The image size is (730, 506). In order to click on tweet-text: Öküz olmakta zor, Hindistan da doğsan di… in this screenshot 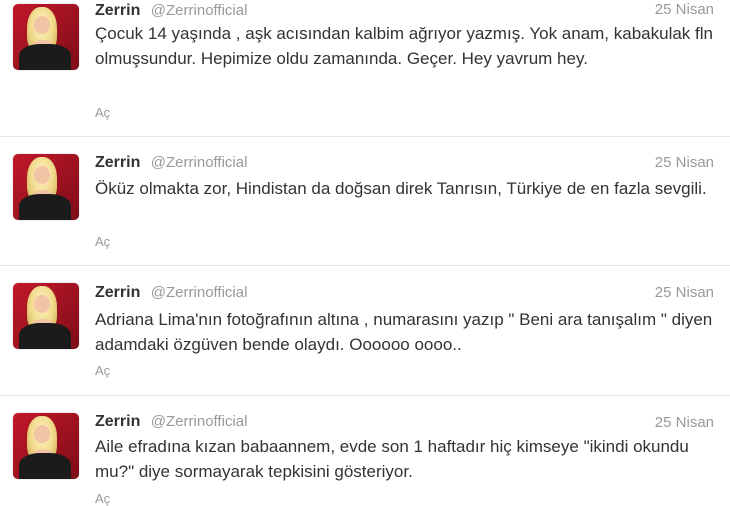, I will do `click(401, 188)`.